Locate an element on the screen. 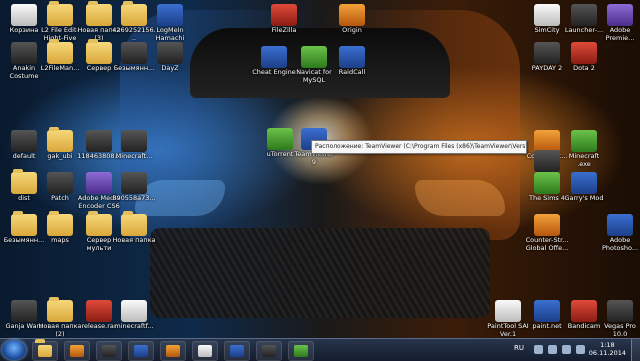 This screenshot has height=361, width=640. sims-icon is located at coordinates (547, 183).